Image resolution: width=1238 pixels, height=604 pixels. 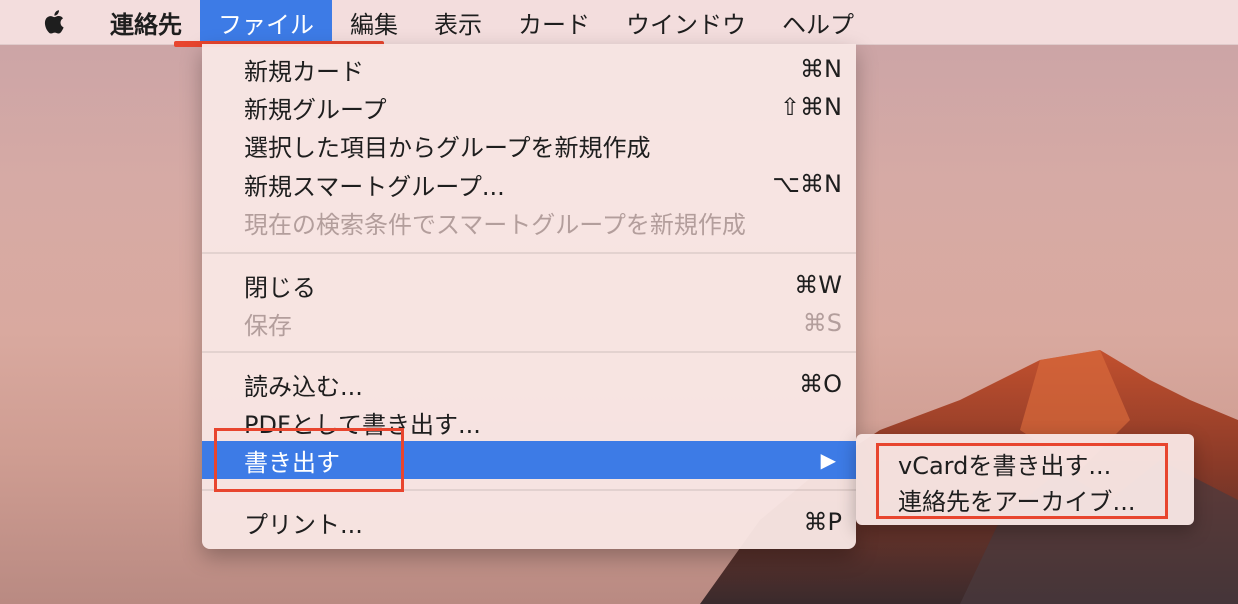 I want to click on menubar-edit: 編集, so click(x=374, y=22).